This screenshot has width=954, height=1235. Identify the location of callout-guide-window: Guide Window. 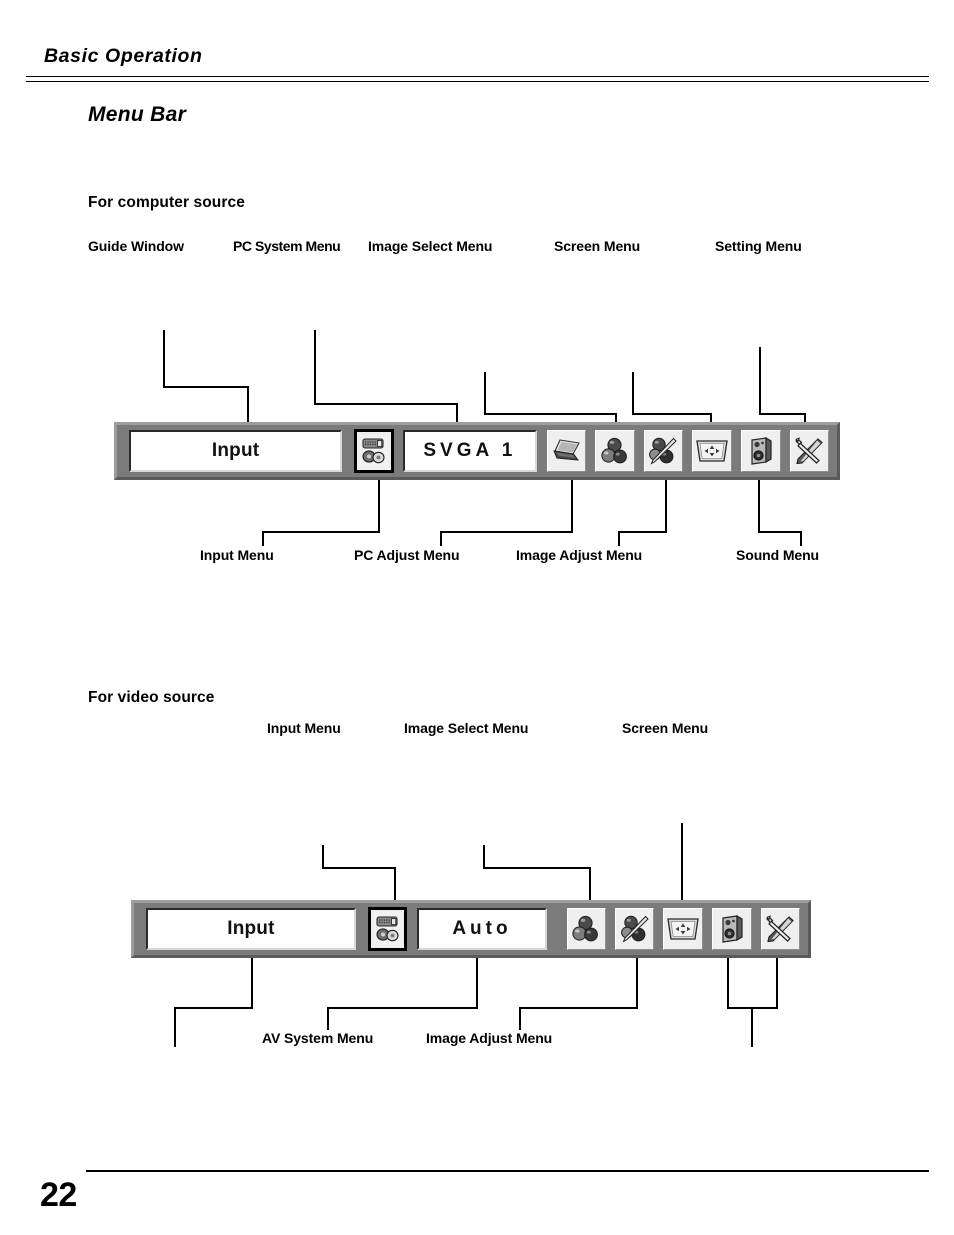
(136, 246).